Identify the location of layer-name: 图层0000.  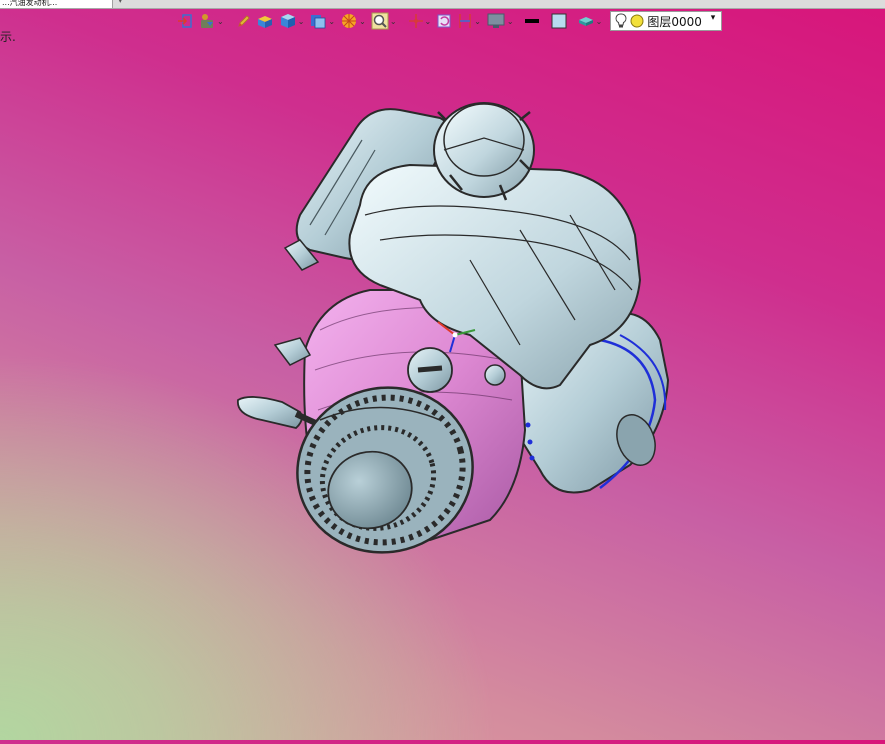
(674, 21).